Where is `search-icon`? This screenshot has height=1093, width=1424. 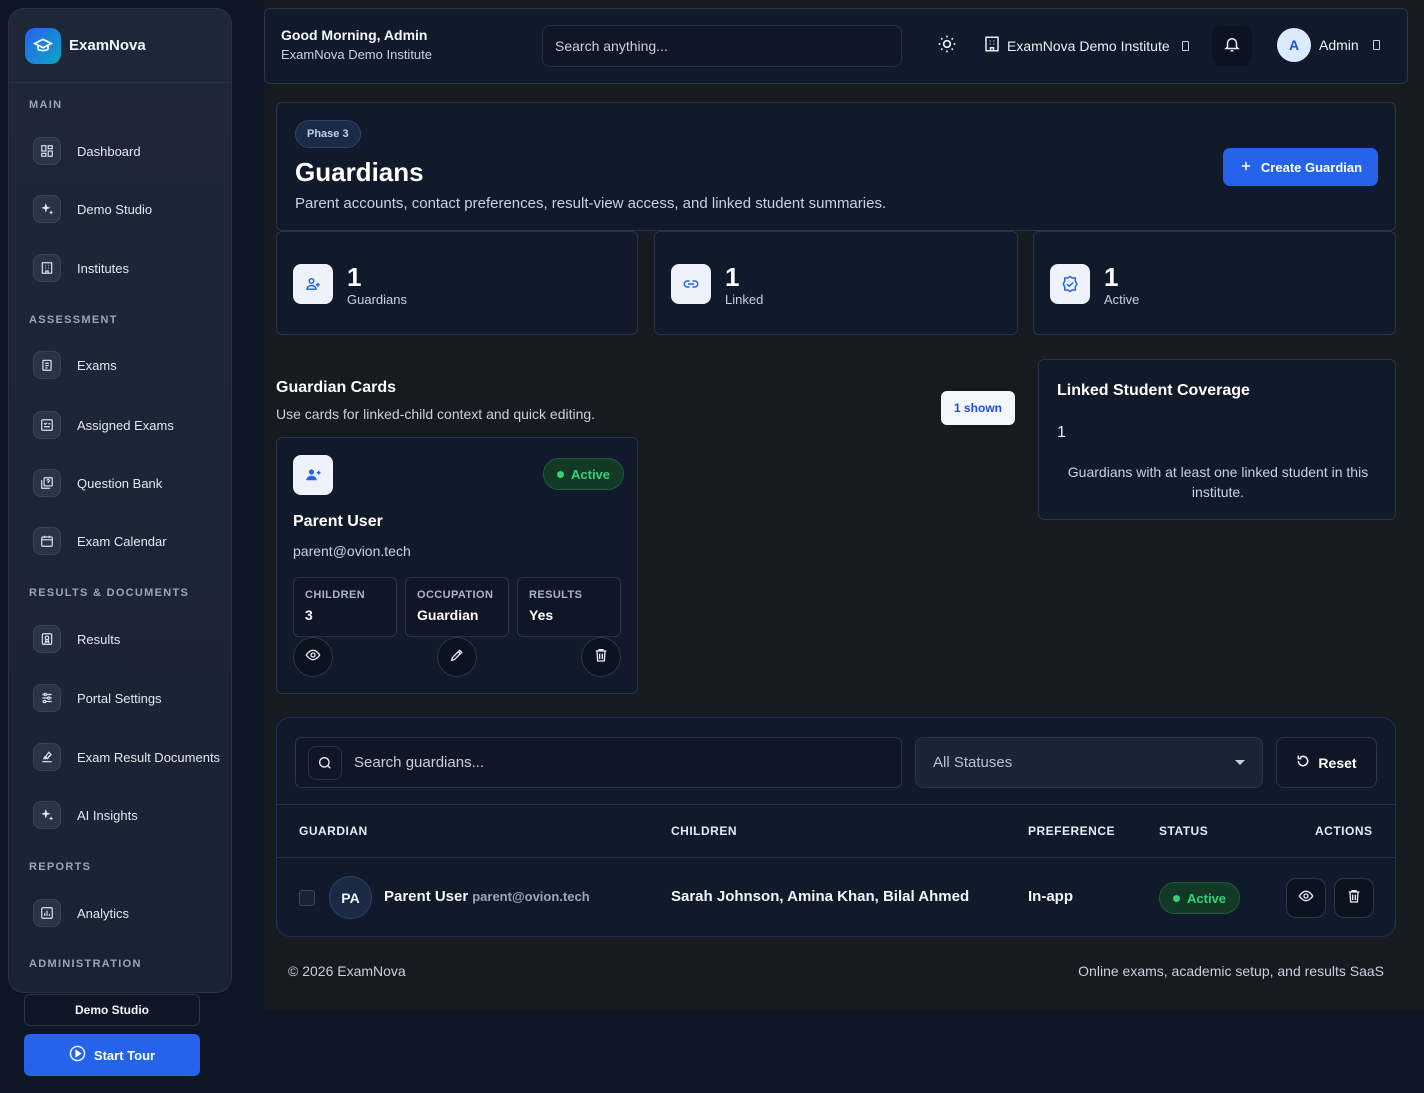 search-icon is located at coordinates (325, 762).